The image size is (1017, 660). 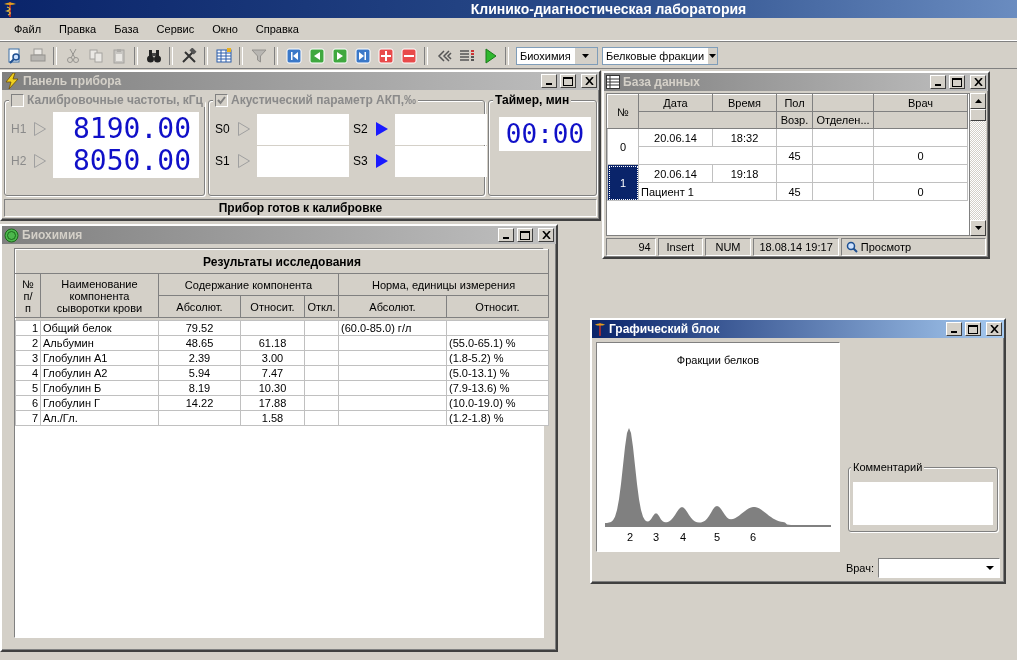 What do you see at coordinates (28, 328) in the screenshot?
I see `table-cell: 1` at bounding box center [28, 328].